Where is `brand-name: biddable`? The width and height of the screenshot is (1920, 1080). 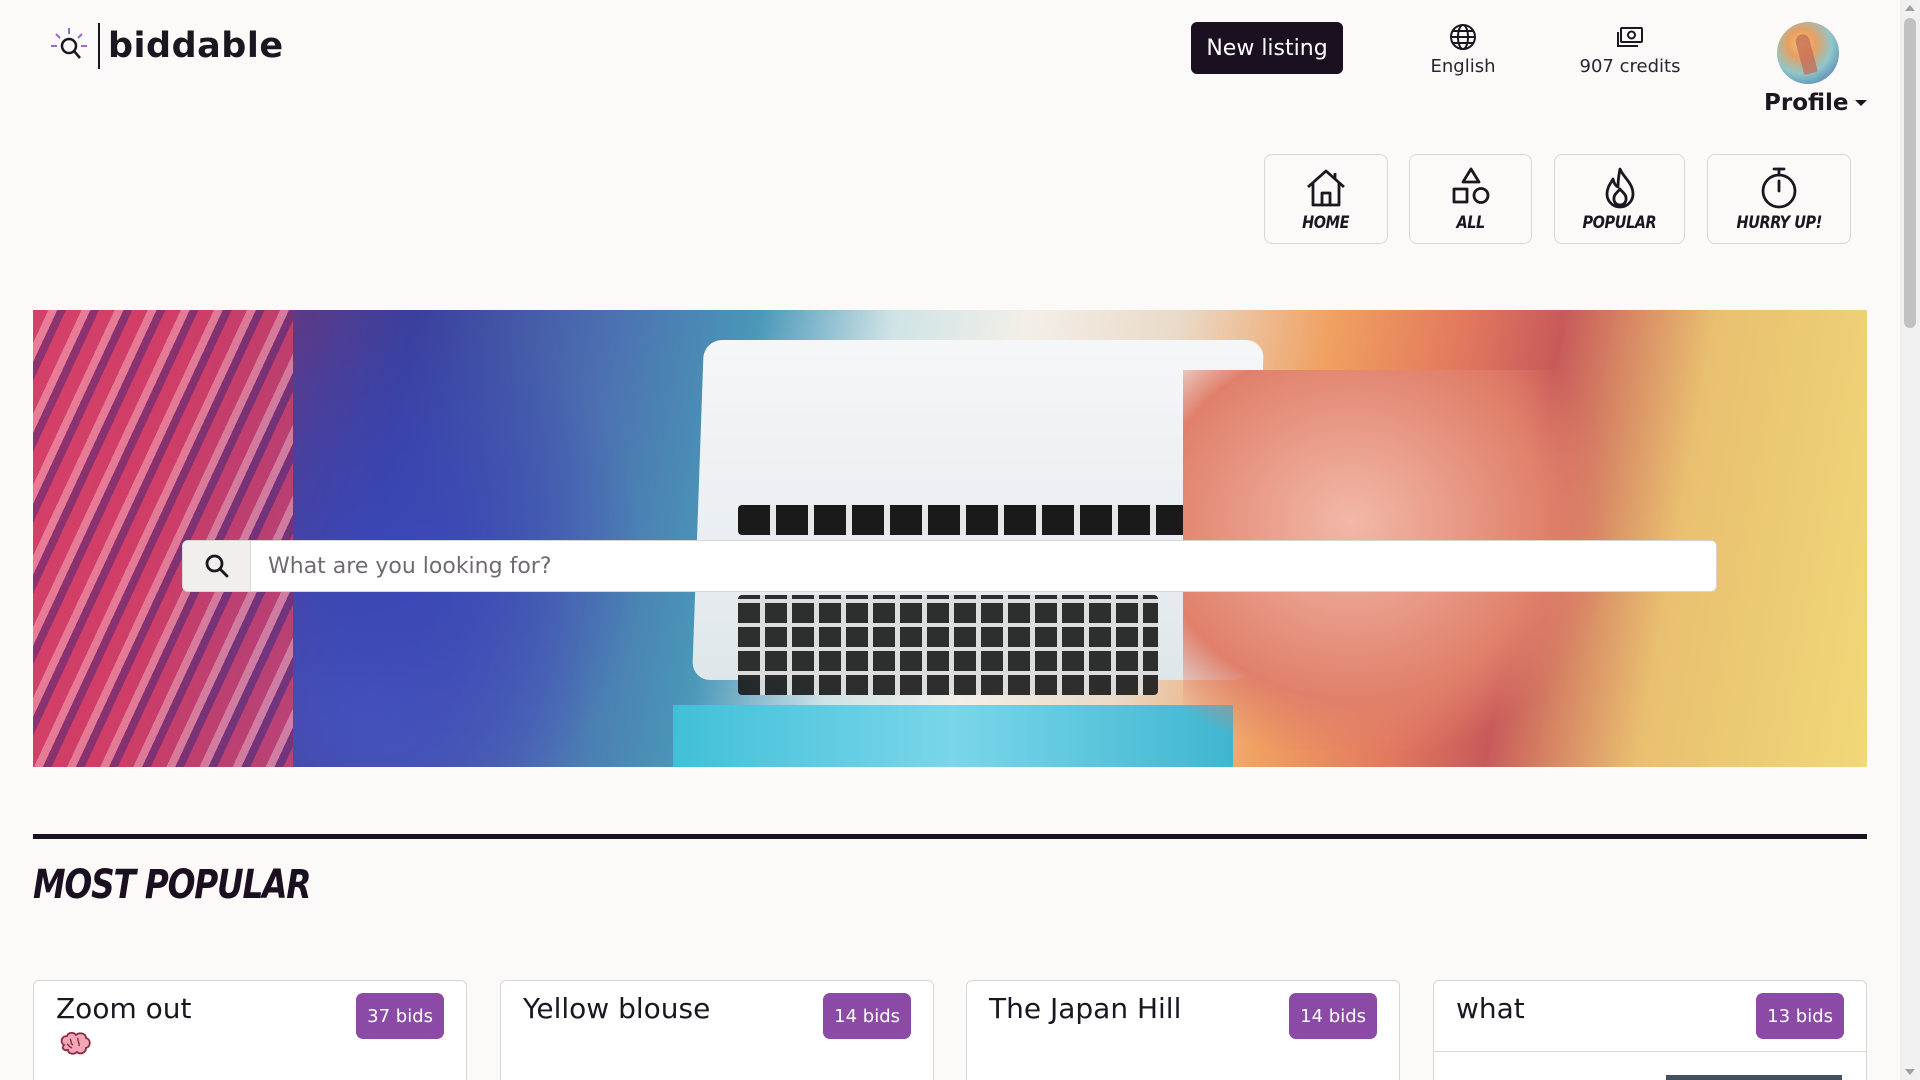
brand-name: biddable is located at coordinates (196, 46).